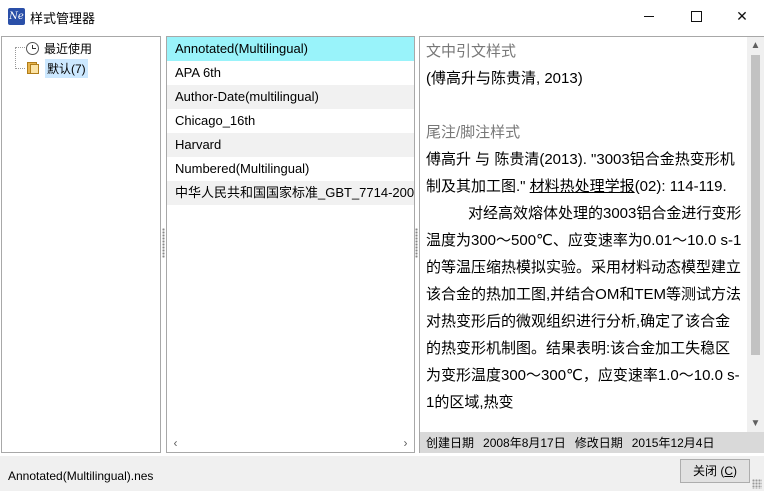  I want to click on scroll-up-icon: ▲, so click(755, 45).